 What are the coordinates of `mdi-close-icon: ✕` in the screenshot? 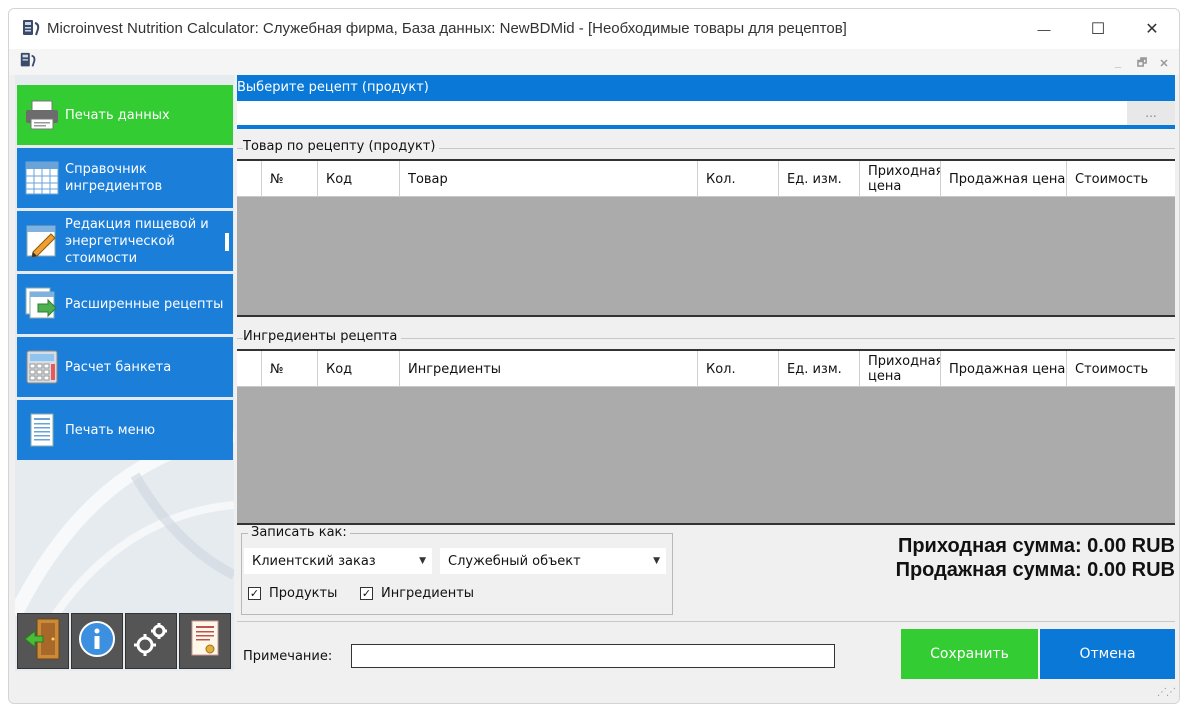 It's located at (1164, 63).